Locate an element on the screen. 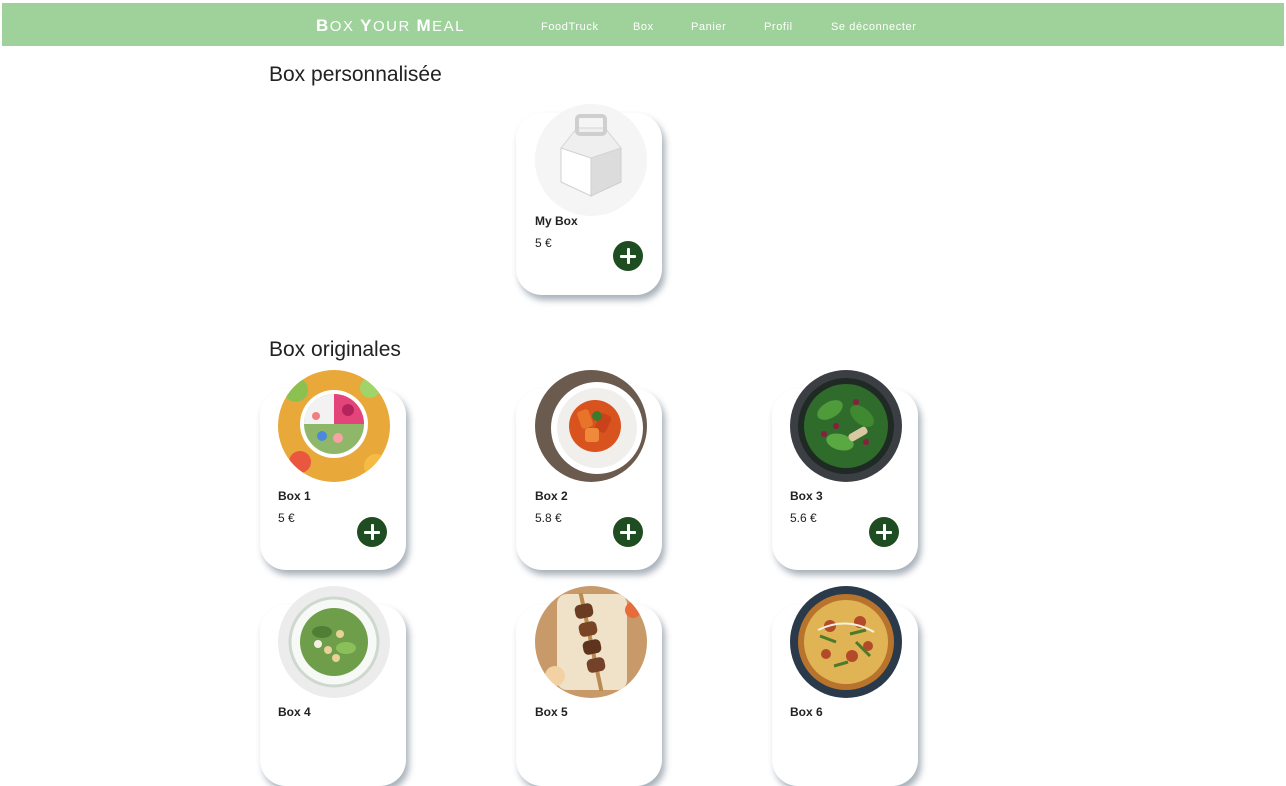  nav-foodtruck: FoodTruck is located at coordinates (570, 27).